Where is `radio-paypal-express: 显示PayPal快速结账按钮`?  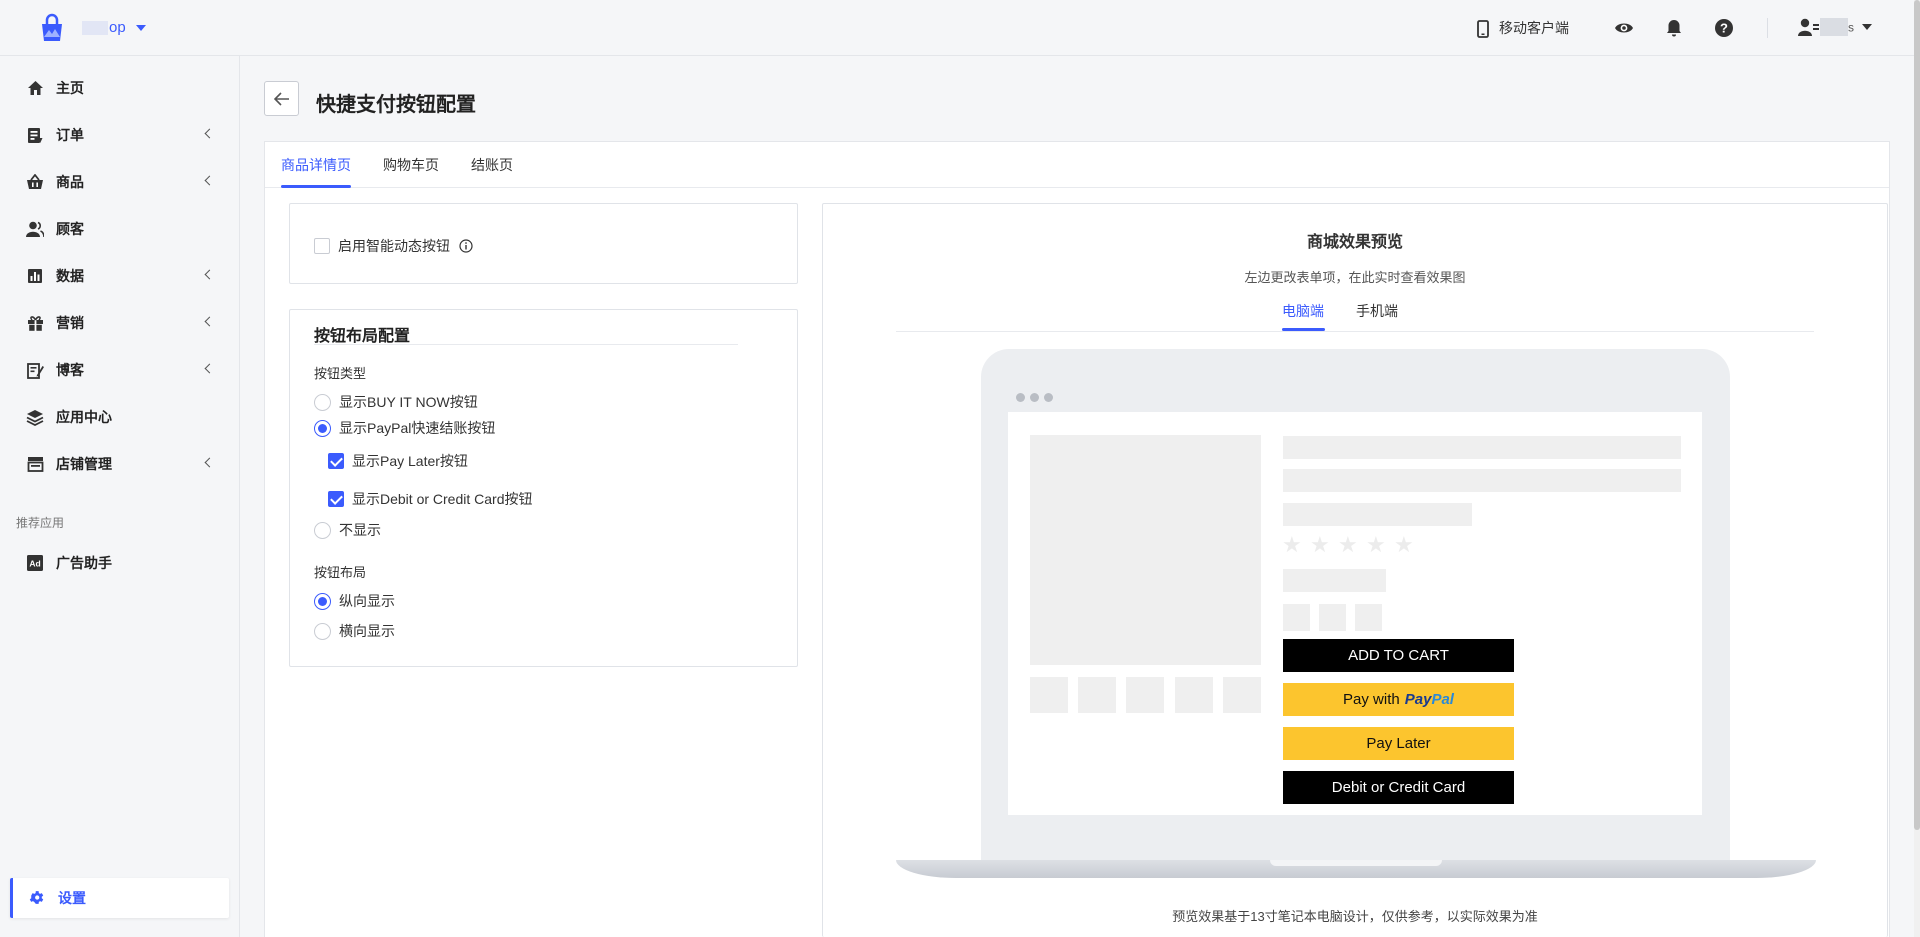
radio-paypal-express: 显示PayPal快速结账按钮 is located at coordinates (404, 428).